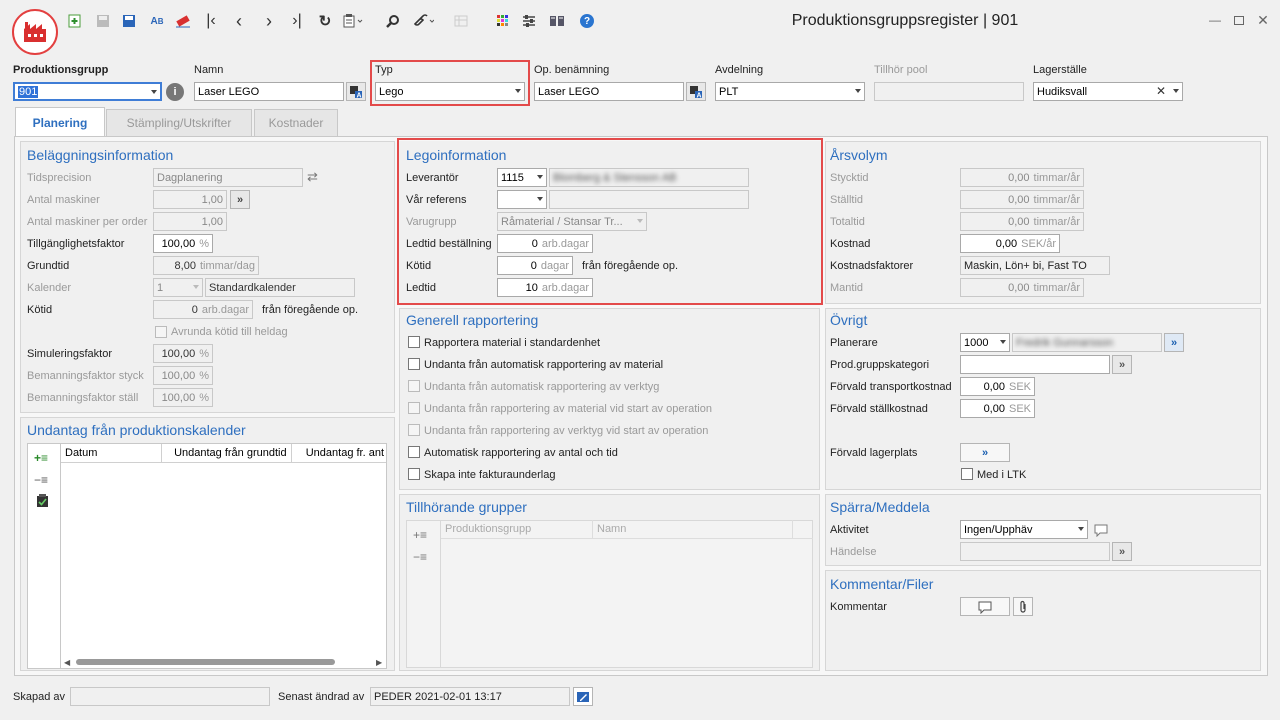 Image resolution: width=1280 pixels, height=720 pixels. What do you see at coordinates (190, 221) in the screenshot?
I see `antal-maskiner-order-input: 1,00` at bounding box center [190, 221].